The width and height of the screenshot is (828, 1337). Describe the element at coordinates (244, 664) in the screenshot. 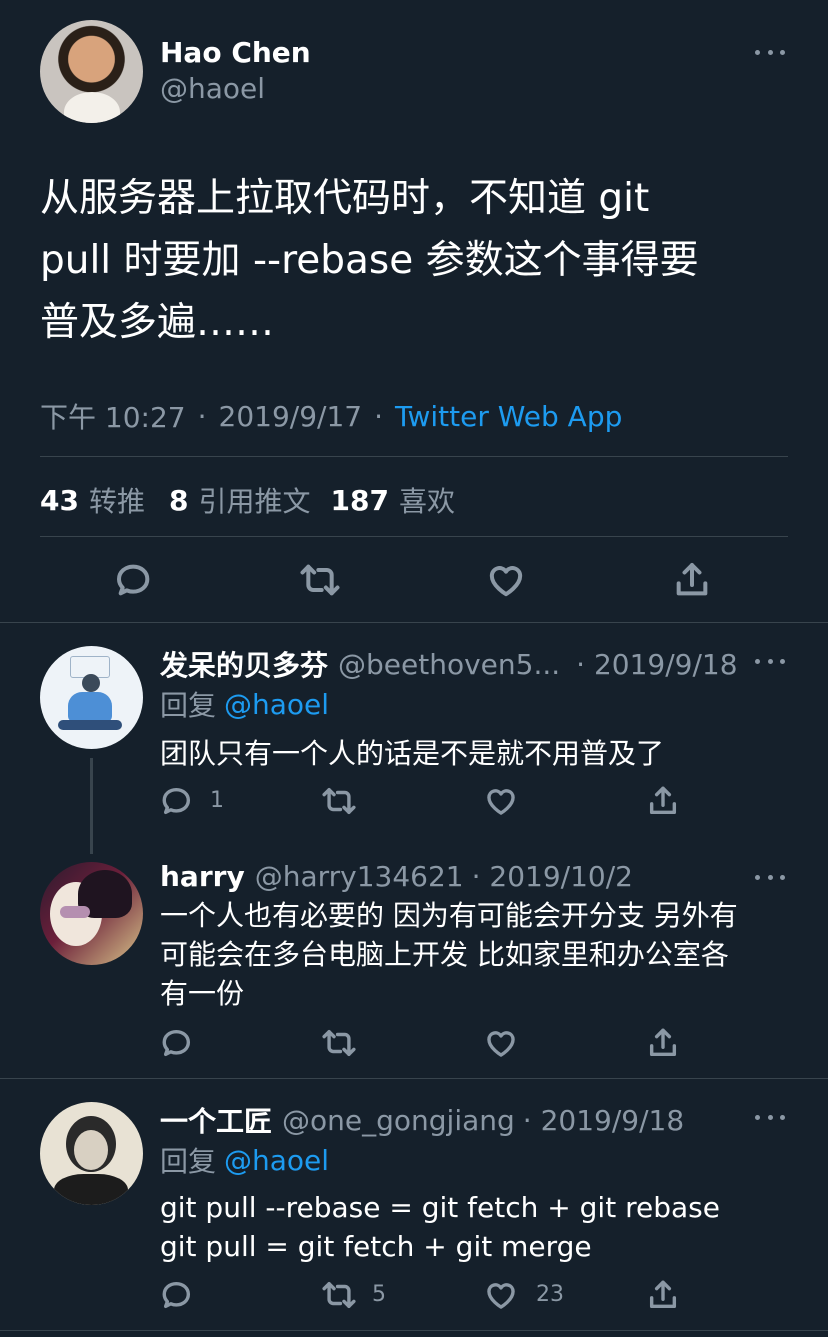

I see `reply-author-name: 发呆的贝多芬` at that location.